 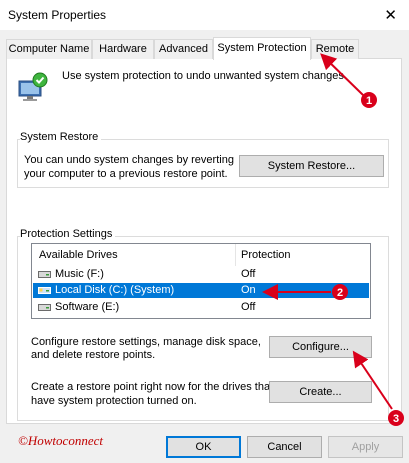 What do you see at coordinates (93, 355) in the screenshot?
I see `configure-description-line2: and delete restore points.` at bounding box center [93, 355].